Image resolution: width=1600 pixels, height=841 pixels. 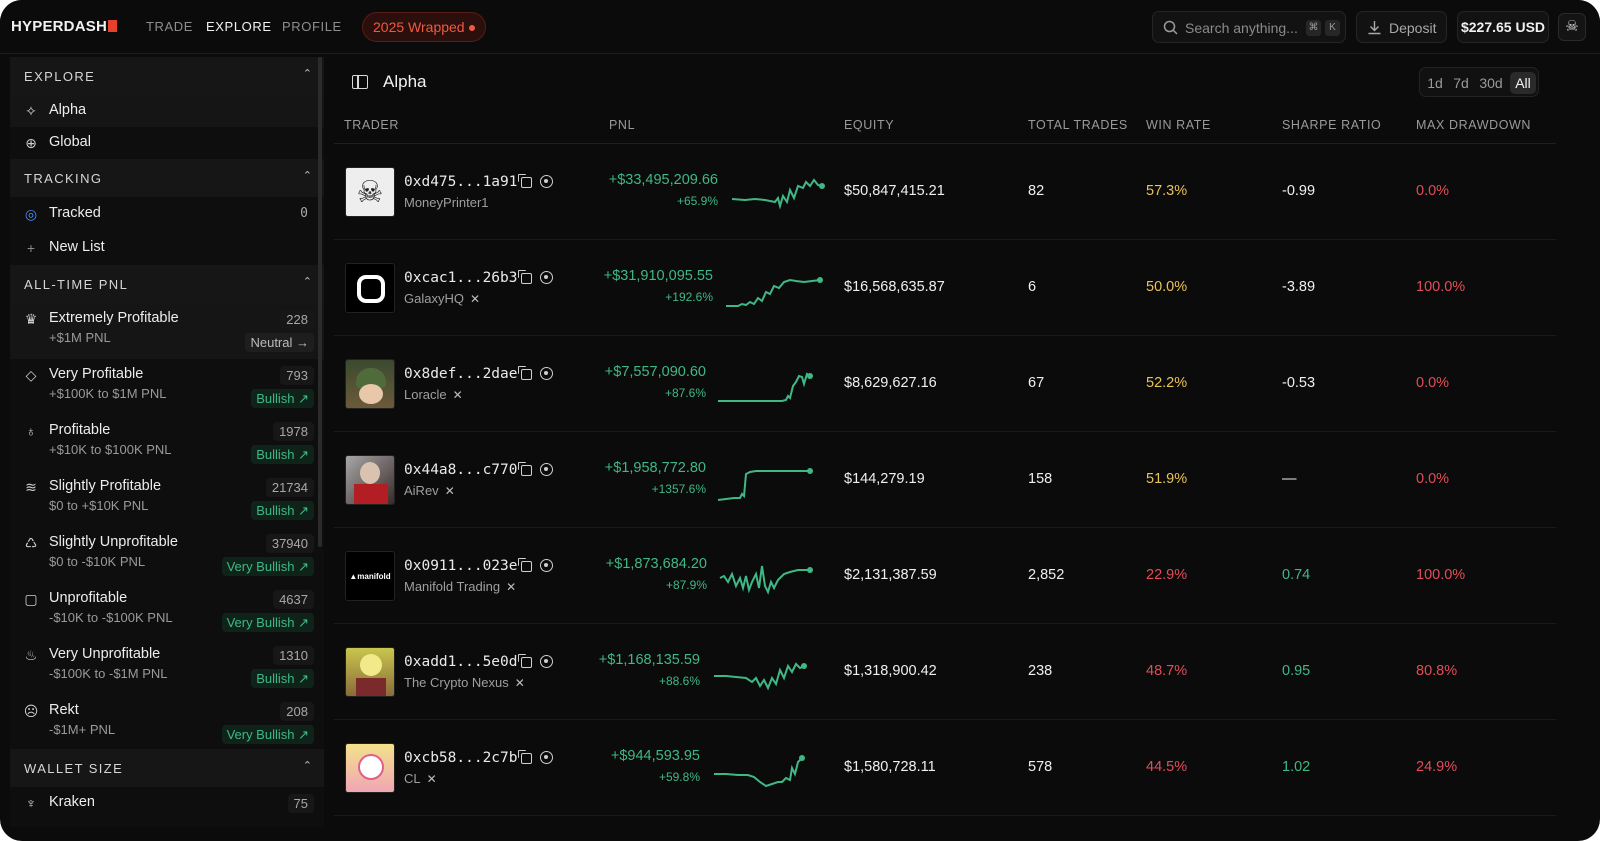 I want to click on trader-address: 0xcac1...26b3, so click(x=461, y=278).